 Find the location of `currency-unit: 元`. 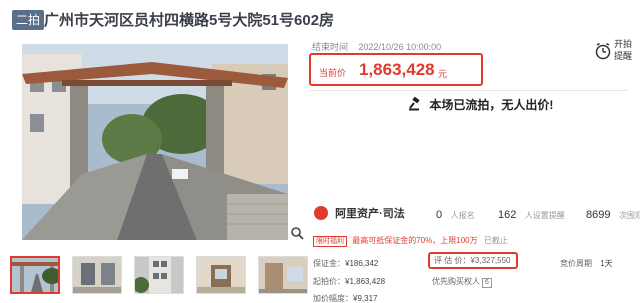

currency-unit: 元 is located at coordinates (443, 74).